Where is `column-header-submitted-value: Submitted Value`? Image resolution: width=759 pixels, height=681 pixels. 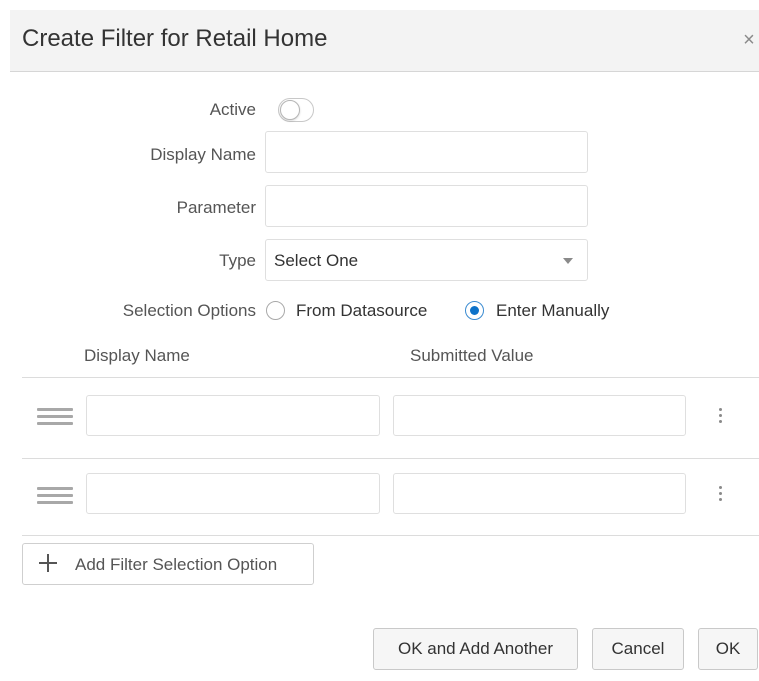 column-header-submitted-value: Submitted Value is located at coordinates (472, 355).